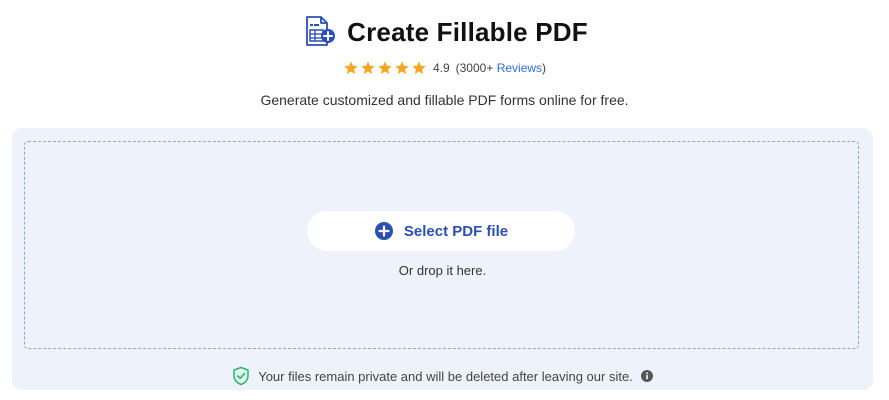 The height and width of the screenshot is (400, 889). What do you see at coordinates (519, 68) in the screenshot?
I see `reviews-link: Reviews` at bounding box center [519, 68].